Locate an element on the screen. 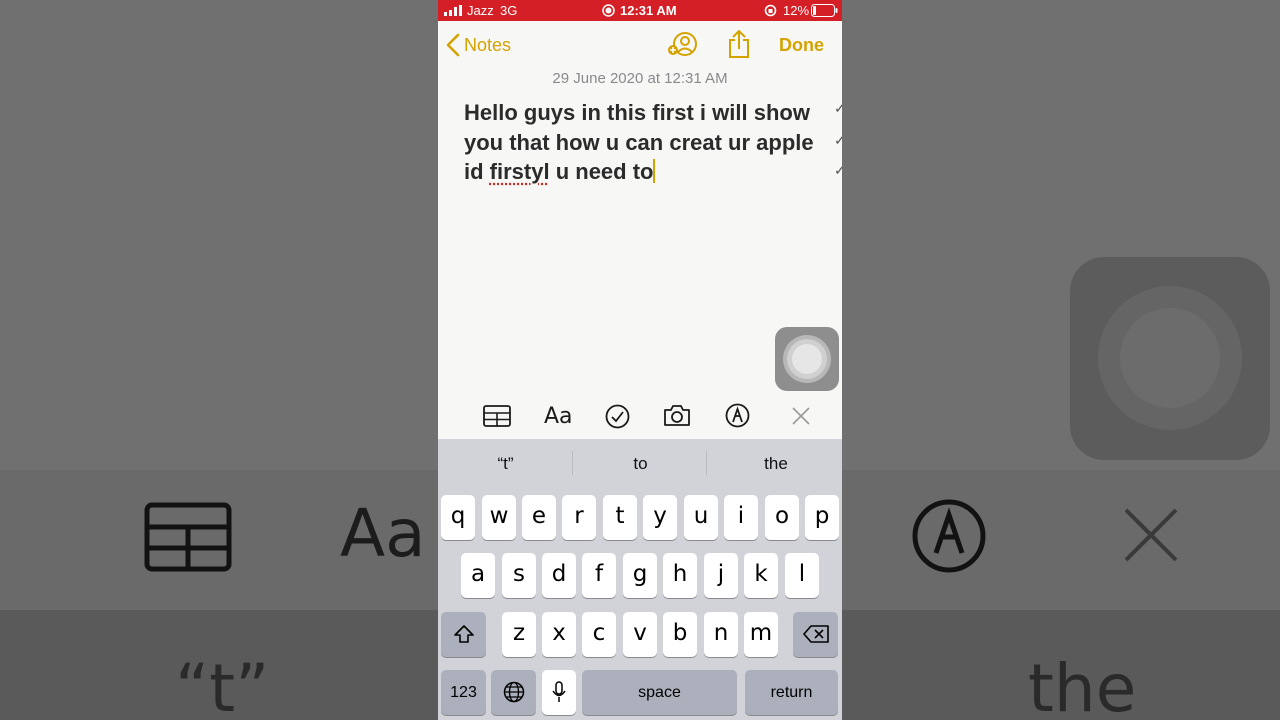  close-icon is located at coordinates (801, 416).